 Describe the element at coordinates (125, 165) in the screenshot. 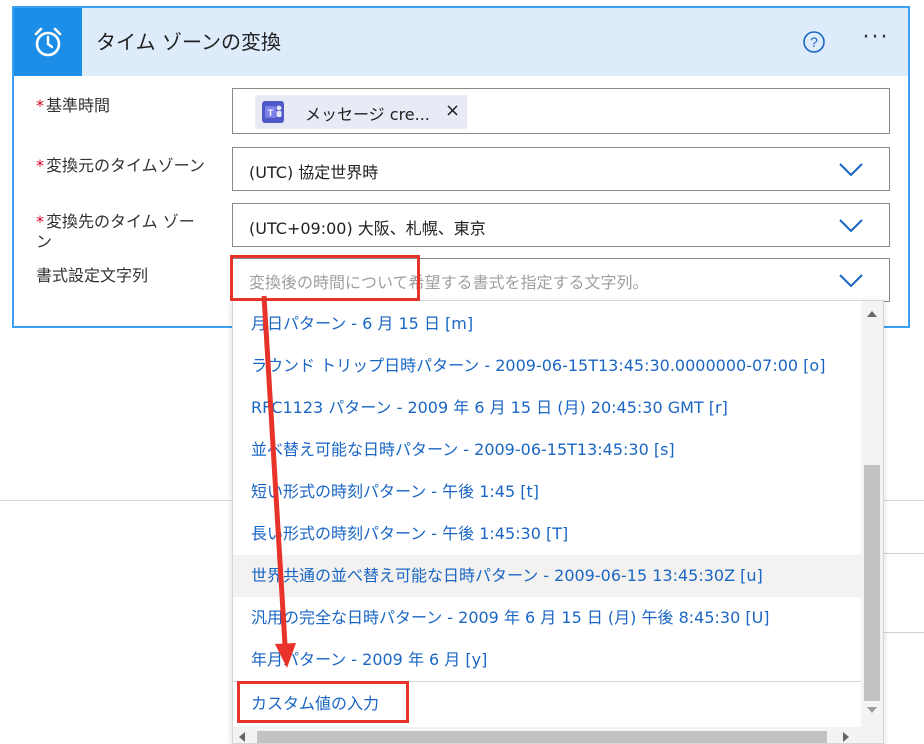

I see `source-timezone-label-text: 変換元のタイムゾーン` at that location.